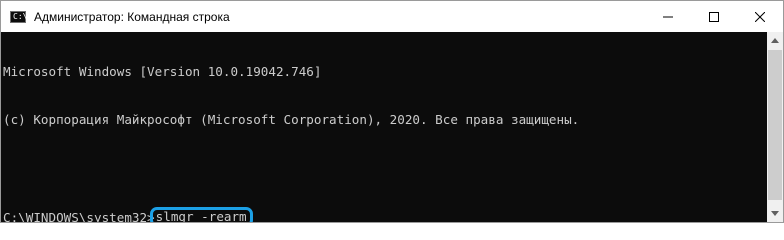 This screenshot has width=784, height=240. What do you see at coordinates (385, 215) in the screenshot?
I see `command-line: C:\WINDOWS\system32>slmgr -rearm` at bounding box center [385, 215].